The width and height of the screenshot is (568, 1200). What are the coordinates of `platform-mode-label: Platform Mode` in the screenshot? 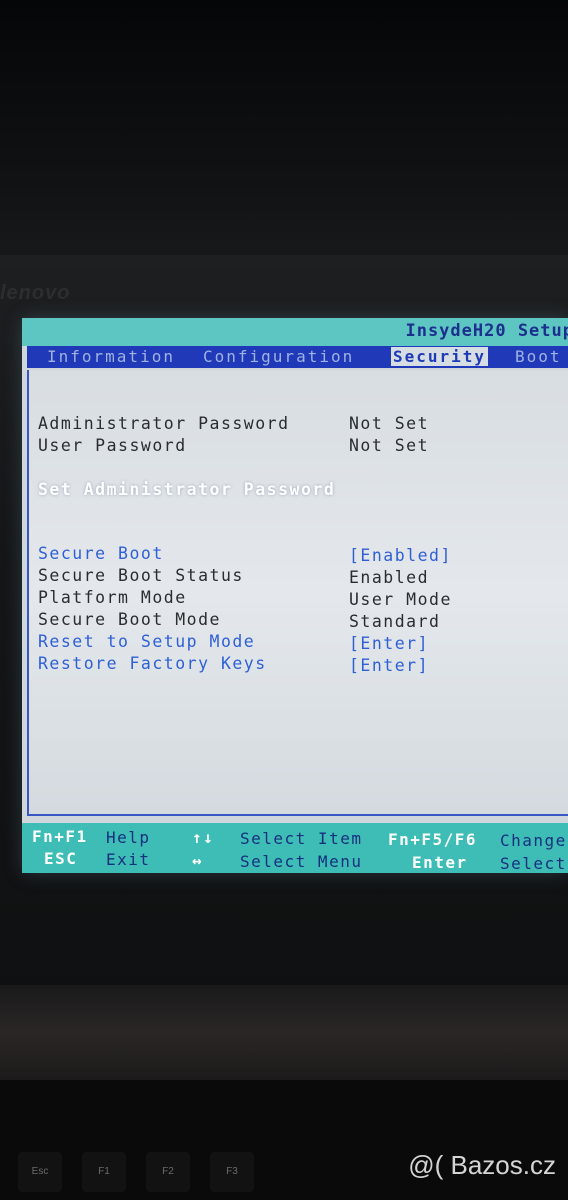 It's located at (112, 597).